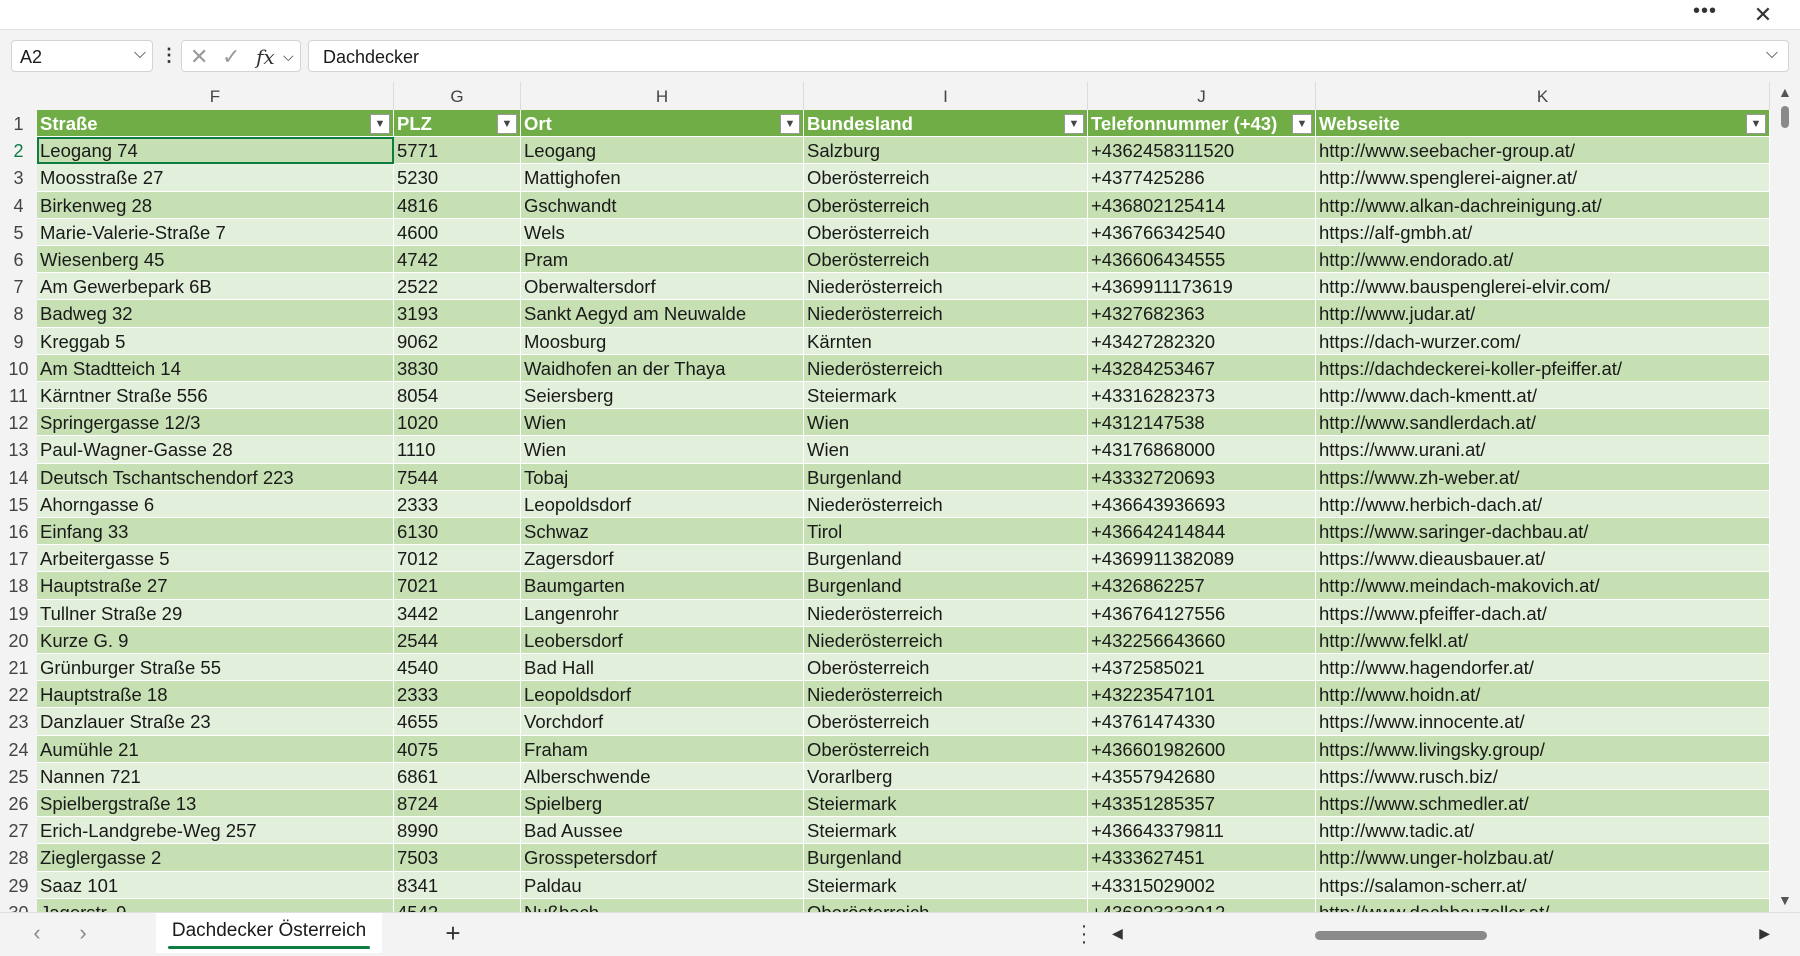 This screenshot has height=956, width=1800. I want to click on table-cell: http://www.sandlerdach.at/, so click(1543, 423).